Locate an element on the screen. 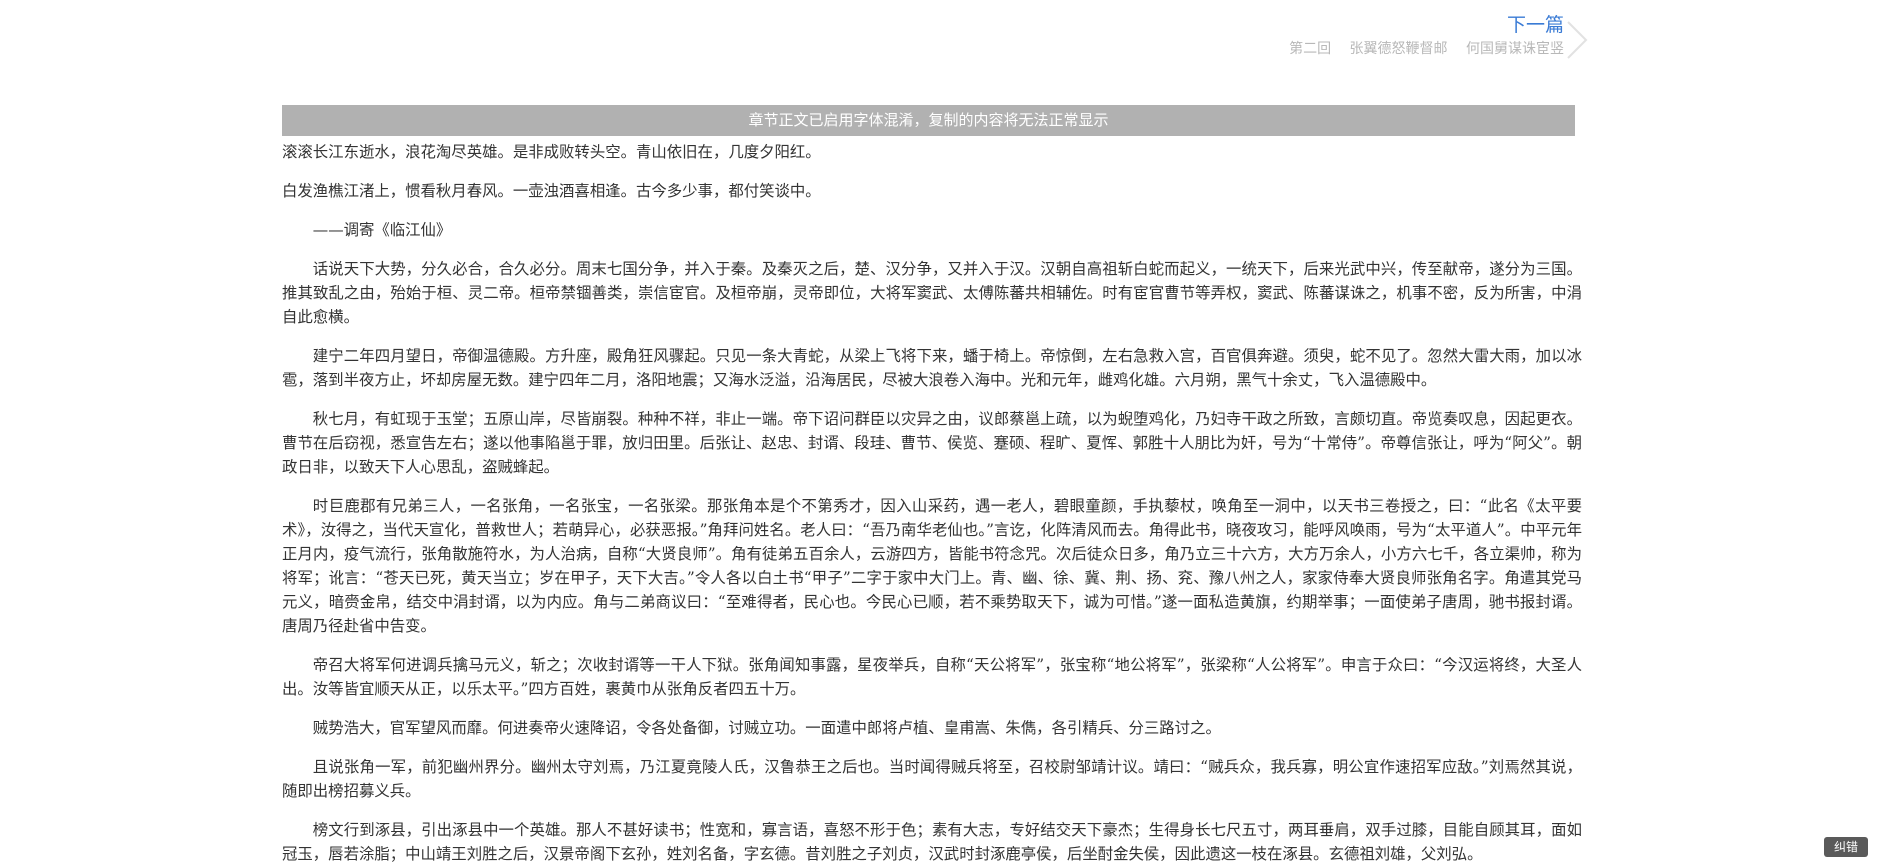 Image resolution: width=1880 pixels, height=867 pixels. next-chapter-link: 下一篇 第二回 张翼德怒鞭督邮 何国舅谋诛宦竖 is located at coordinates (1439, 38).